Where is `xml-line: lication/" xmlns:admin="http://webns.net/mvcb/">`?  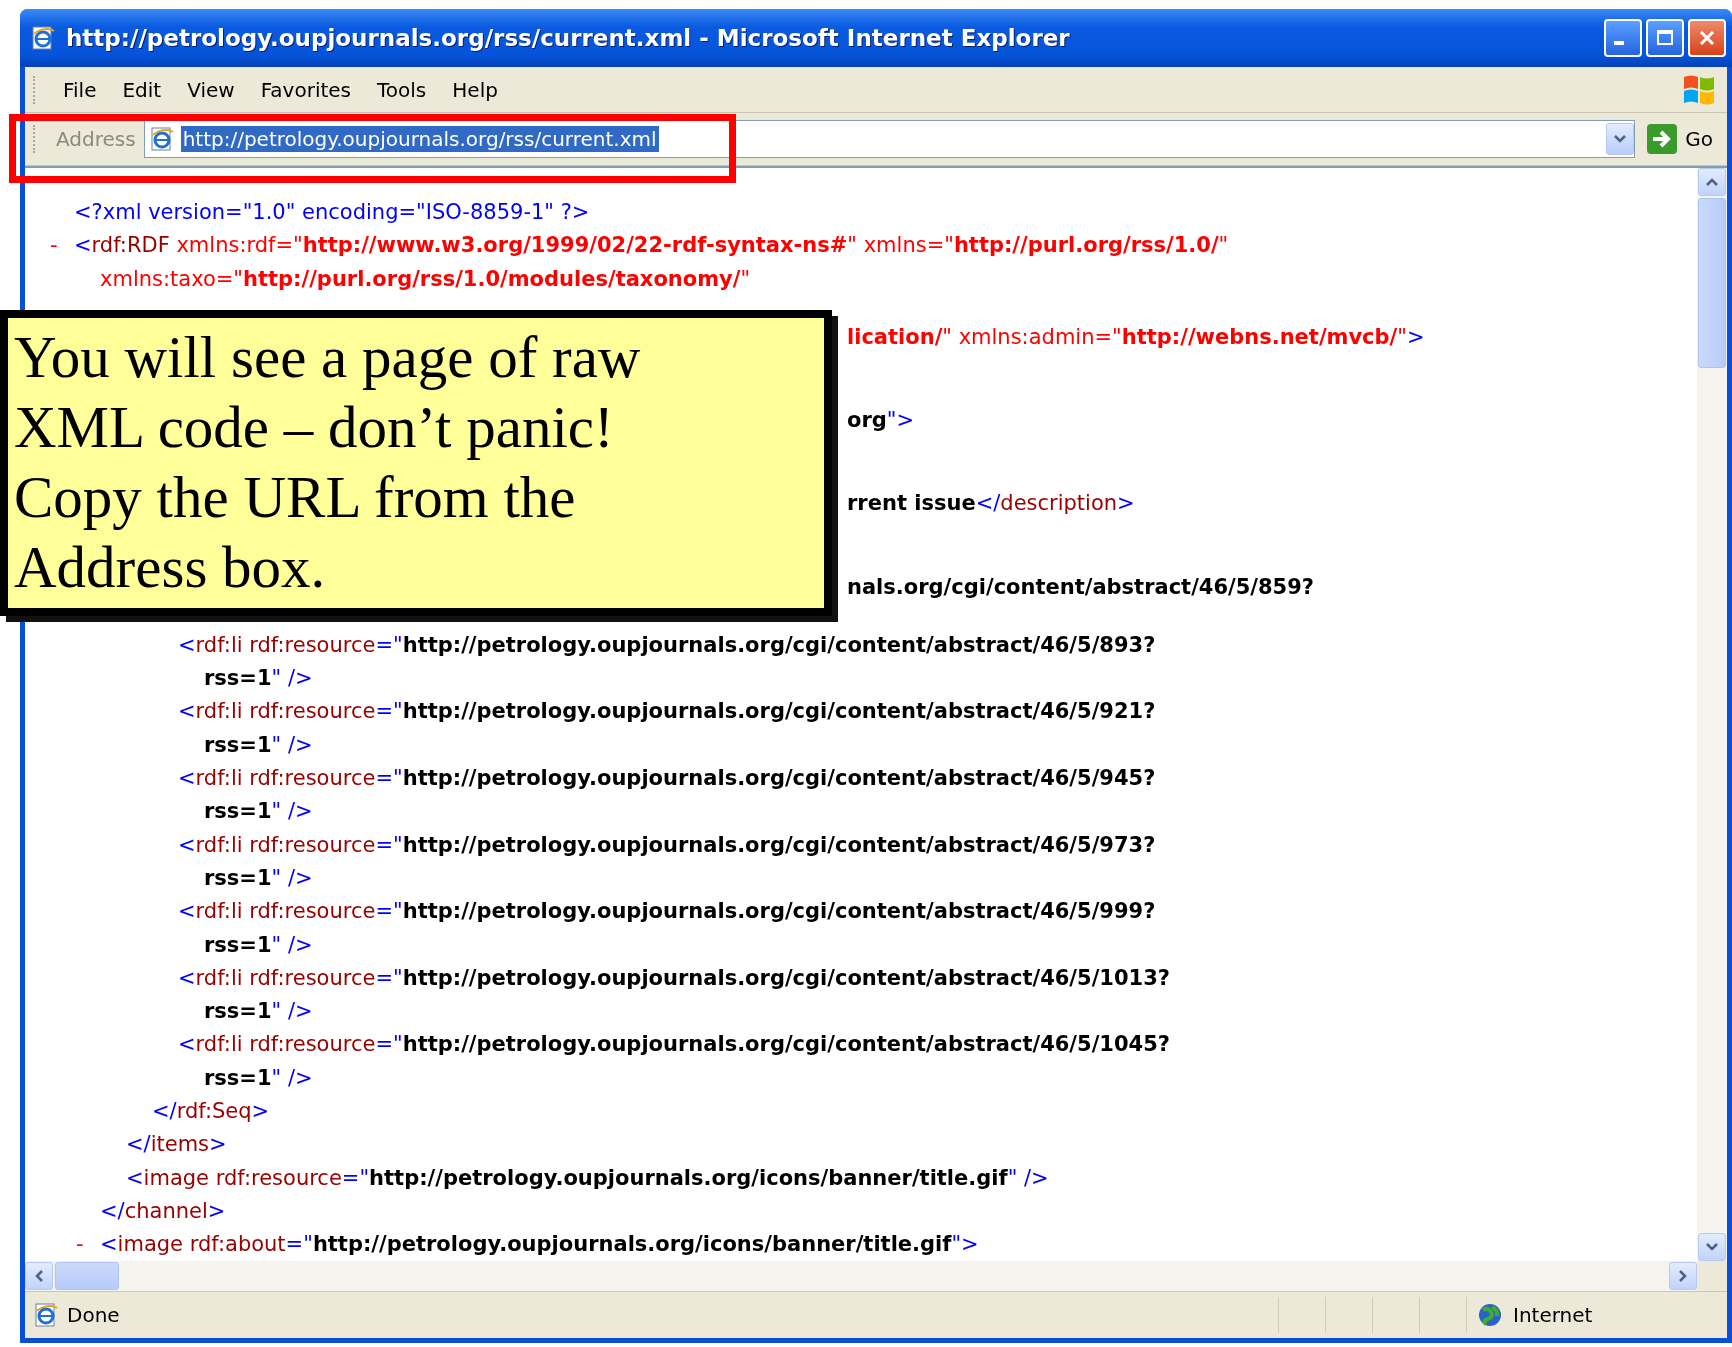
xml-line: lication/" xmlns:admin="http://webns.net/mvcb/"> is located at coordinates (1136, 337).